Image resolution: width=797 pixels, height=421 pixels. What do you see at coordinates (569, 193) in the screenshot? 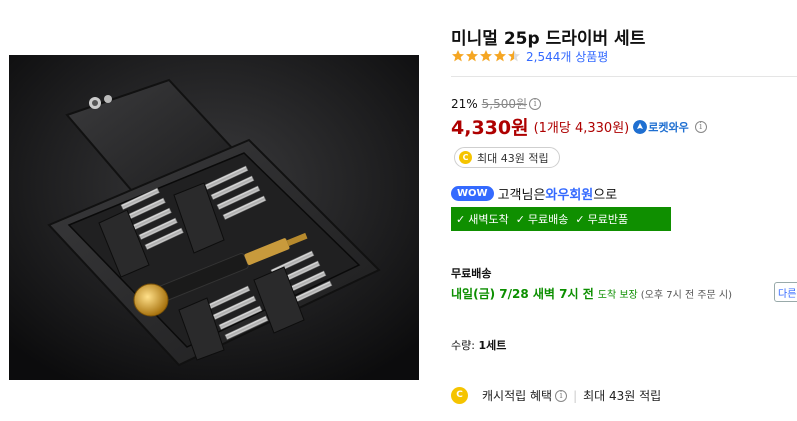
I see `wow-member-link: 와우회원` at bounding box center [569, 193].